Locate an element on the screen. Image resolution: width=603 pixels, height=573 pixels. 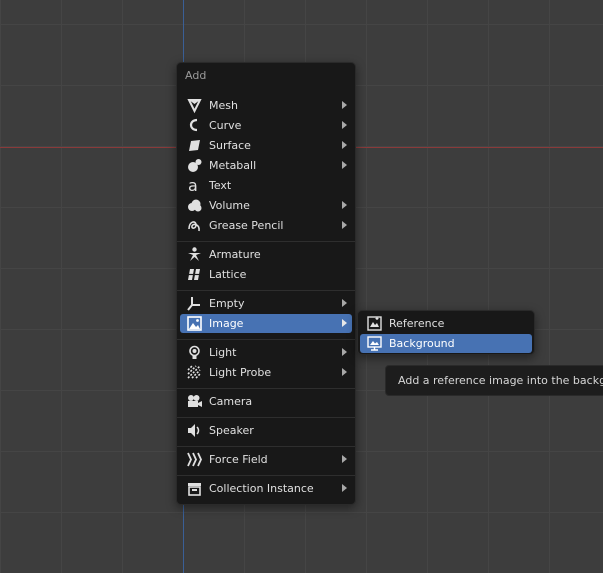
light-icon is located at coordinates (194, 352).